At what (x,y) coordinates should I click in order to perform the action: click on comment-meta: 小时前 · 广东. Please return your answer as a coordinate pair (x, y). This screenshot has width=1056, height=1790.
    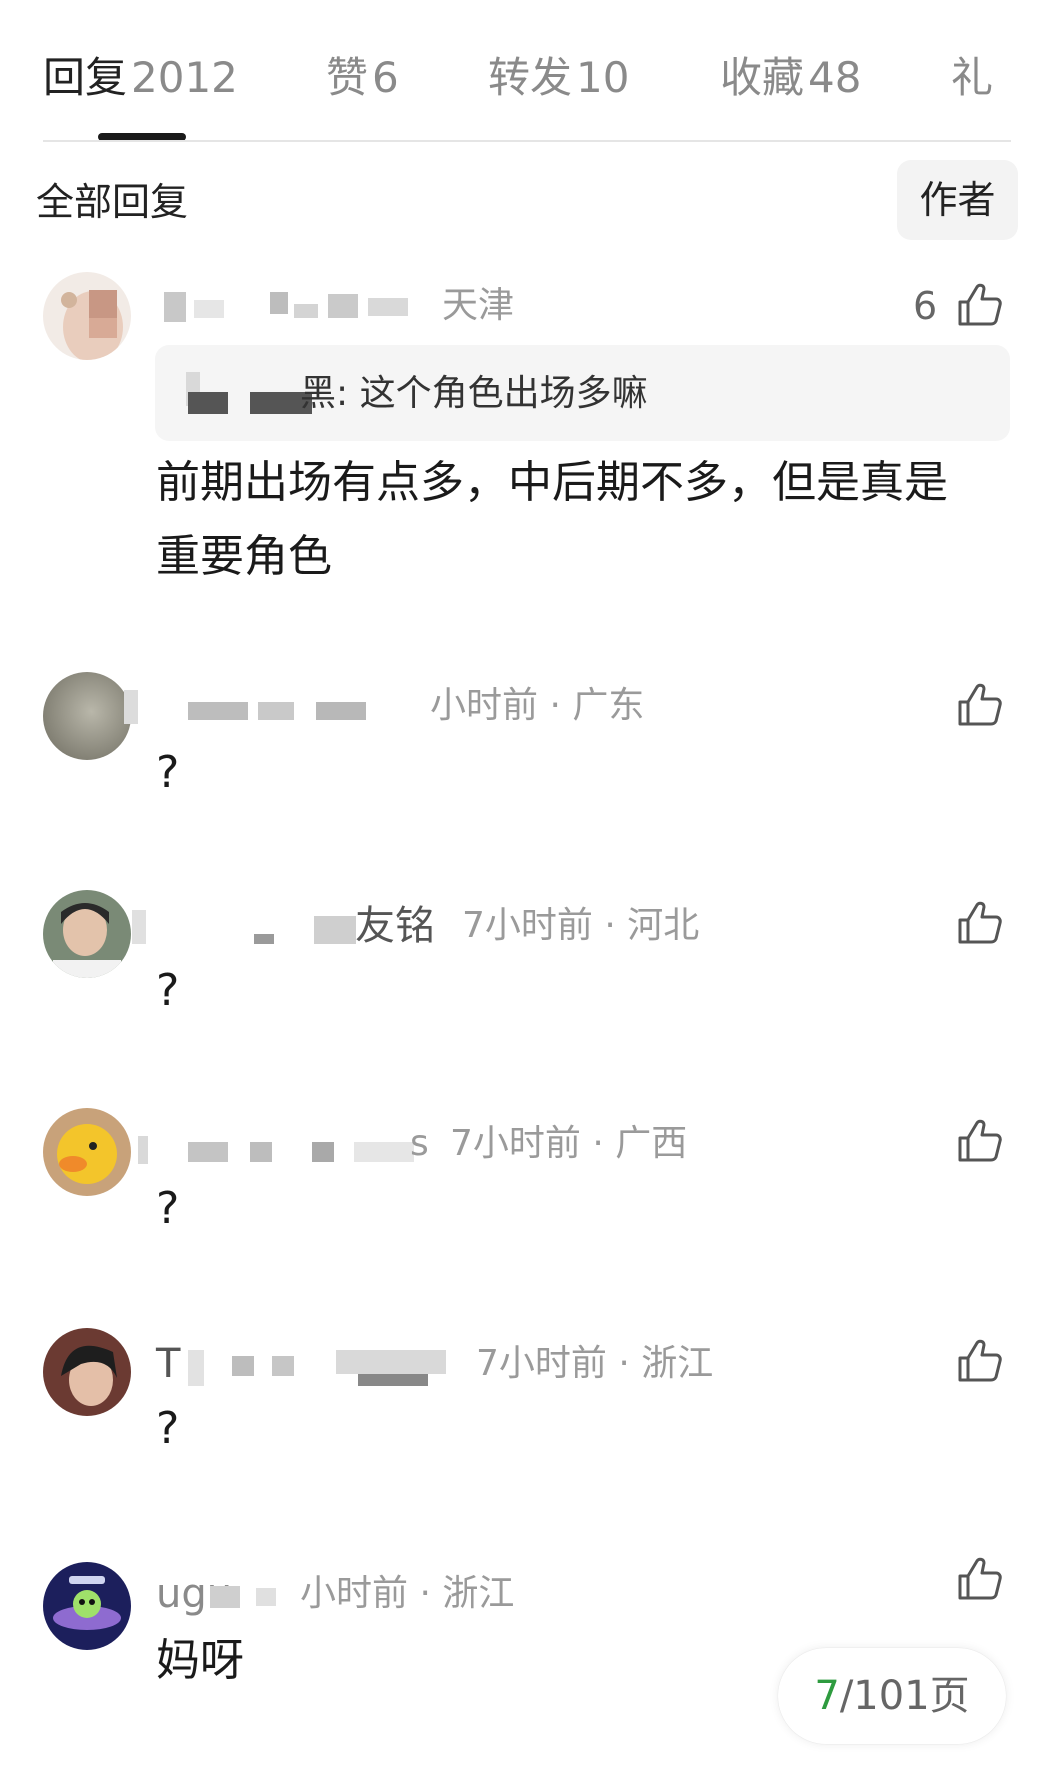
    Looking at the image, I should click on (537, 705).